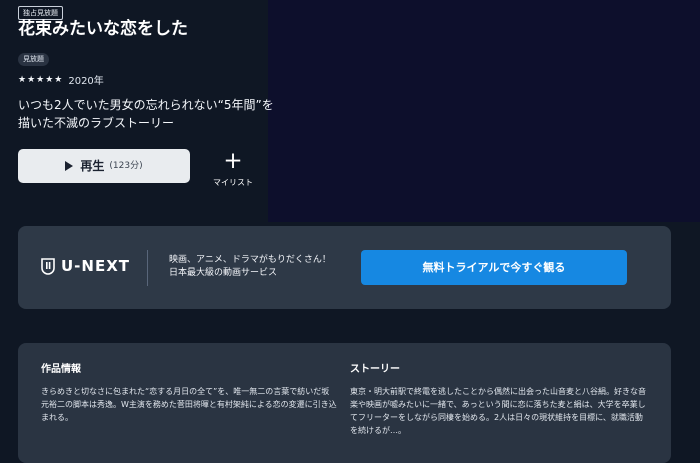  I want to click on description: いつも2人でいた男女の忘れられない“5年間”を描いた不滅のラブストーリー, so click(146, 114).